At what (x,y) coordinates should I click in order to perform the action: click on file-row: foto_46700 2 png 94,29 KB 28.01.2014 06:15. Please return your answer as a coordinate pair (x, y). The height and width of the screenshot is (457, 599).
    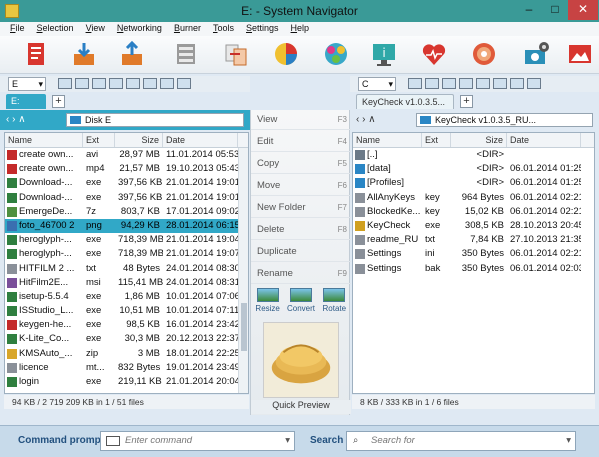
    Looking at the image, I should click on (126, 226).